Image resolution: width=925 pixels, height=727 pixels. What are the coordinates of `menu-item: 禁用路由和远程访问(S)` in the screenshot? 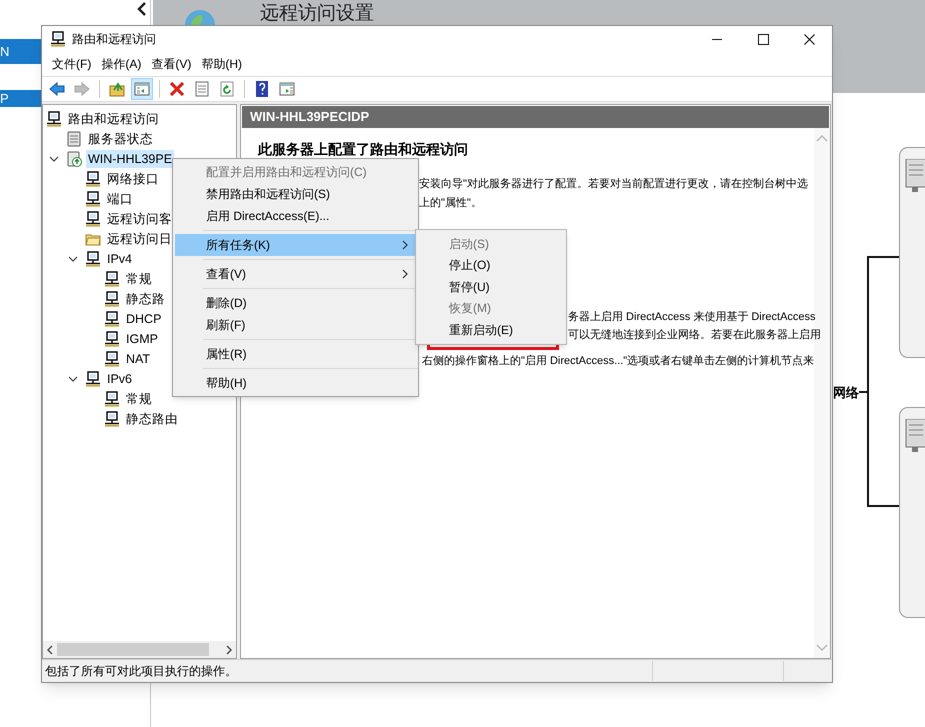 It's located at (295, 194).